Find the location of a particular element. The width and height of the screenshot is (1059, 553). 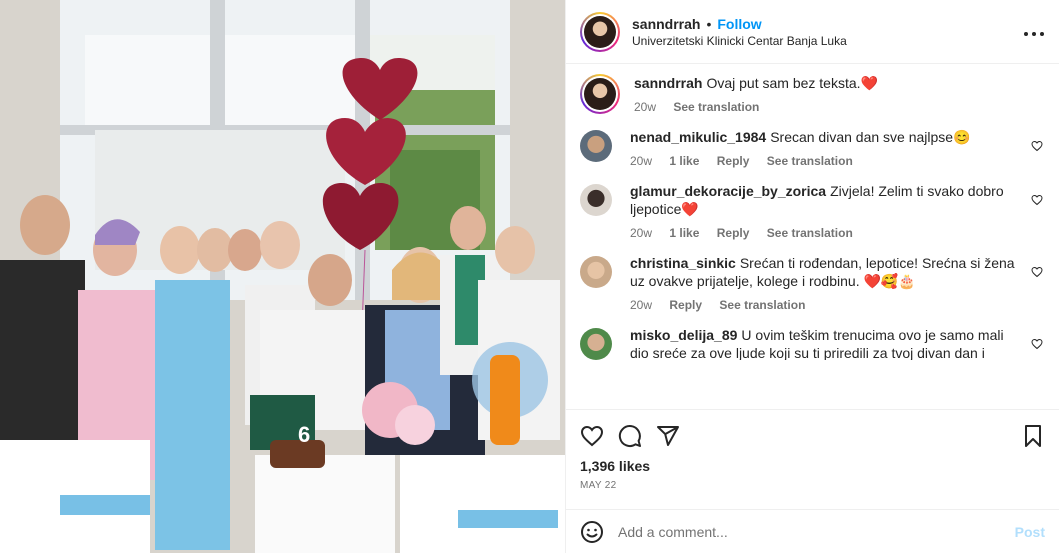

post-actions: 1,396 likes MAY 22 is located at coordinates (812, 459).